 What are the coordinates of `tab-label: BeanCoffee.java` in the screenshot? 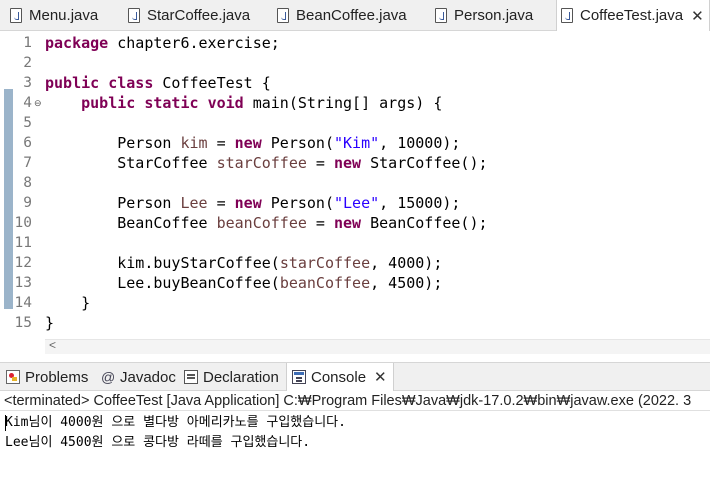 It's located at (351, 15).